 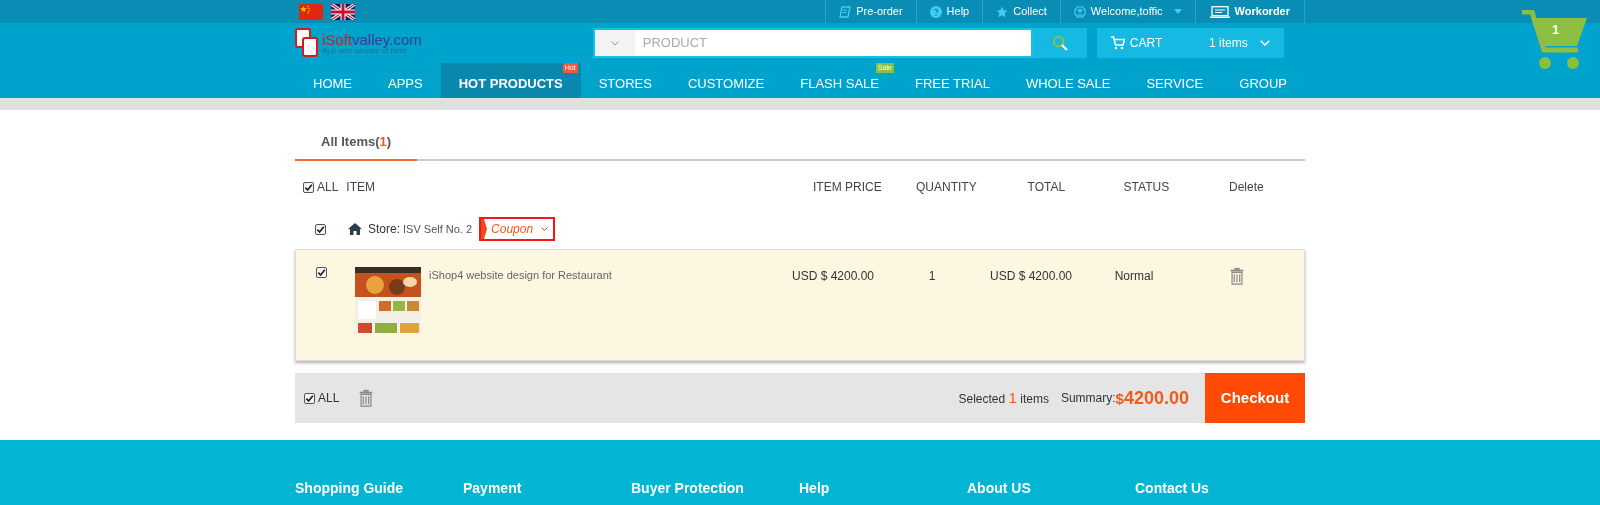 I want to click on summary-label: Summary:, so click(x=1088, y=397).